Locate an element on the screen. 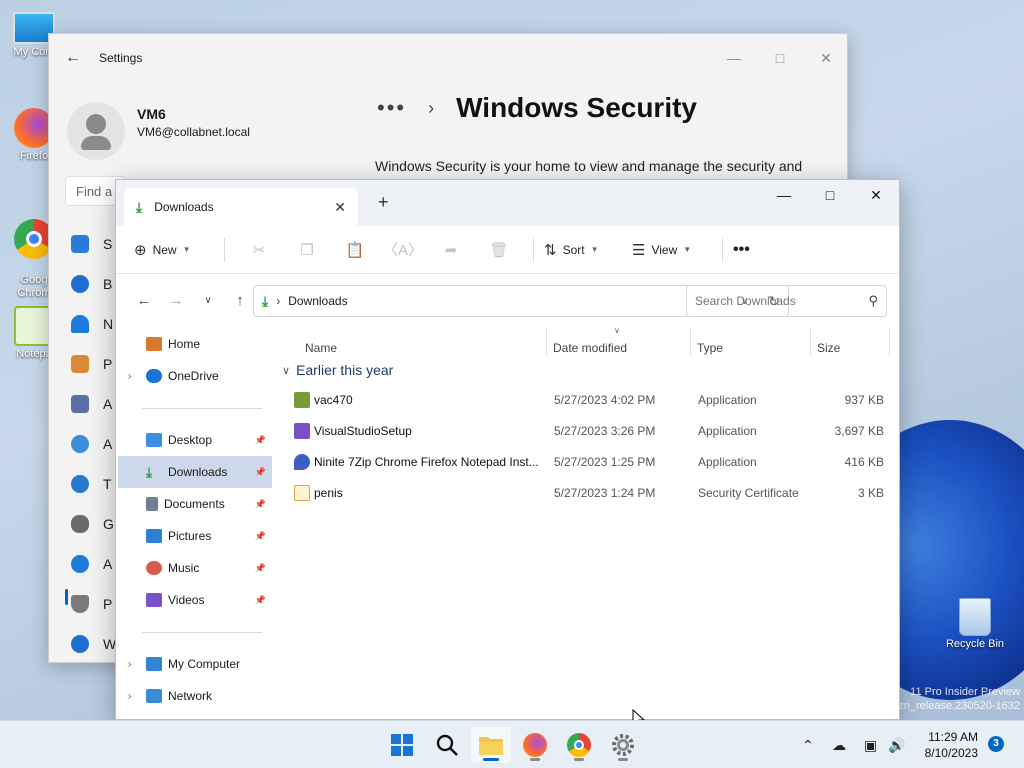 The width and height of the screenshot is (1024, 768). nav-item-desktop: Desktop 📌 is located at coordinates (195, 440).